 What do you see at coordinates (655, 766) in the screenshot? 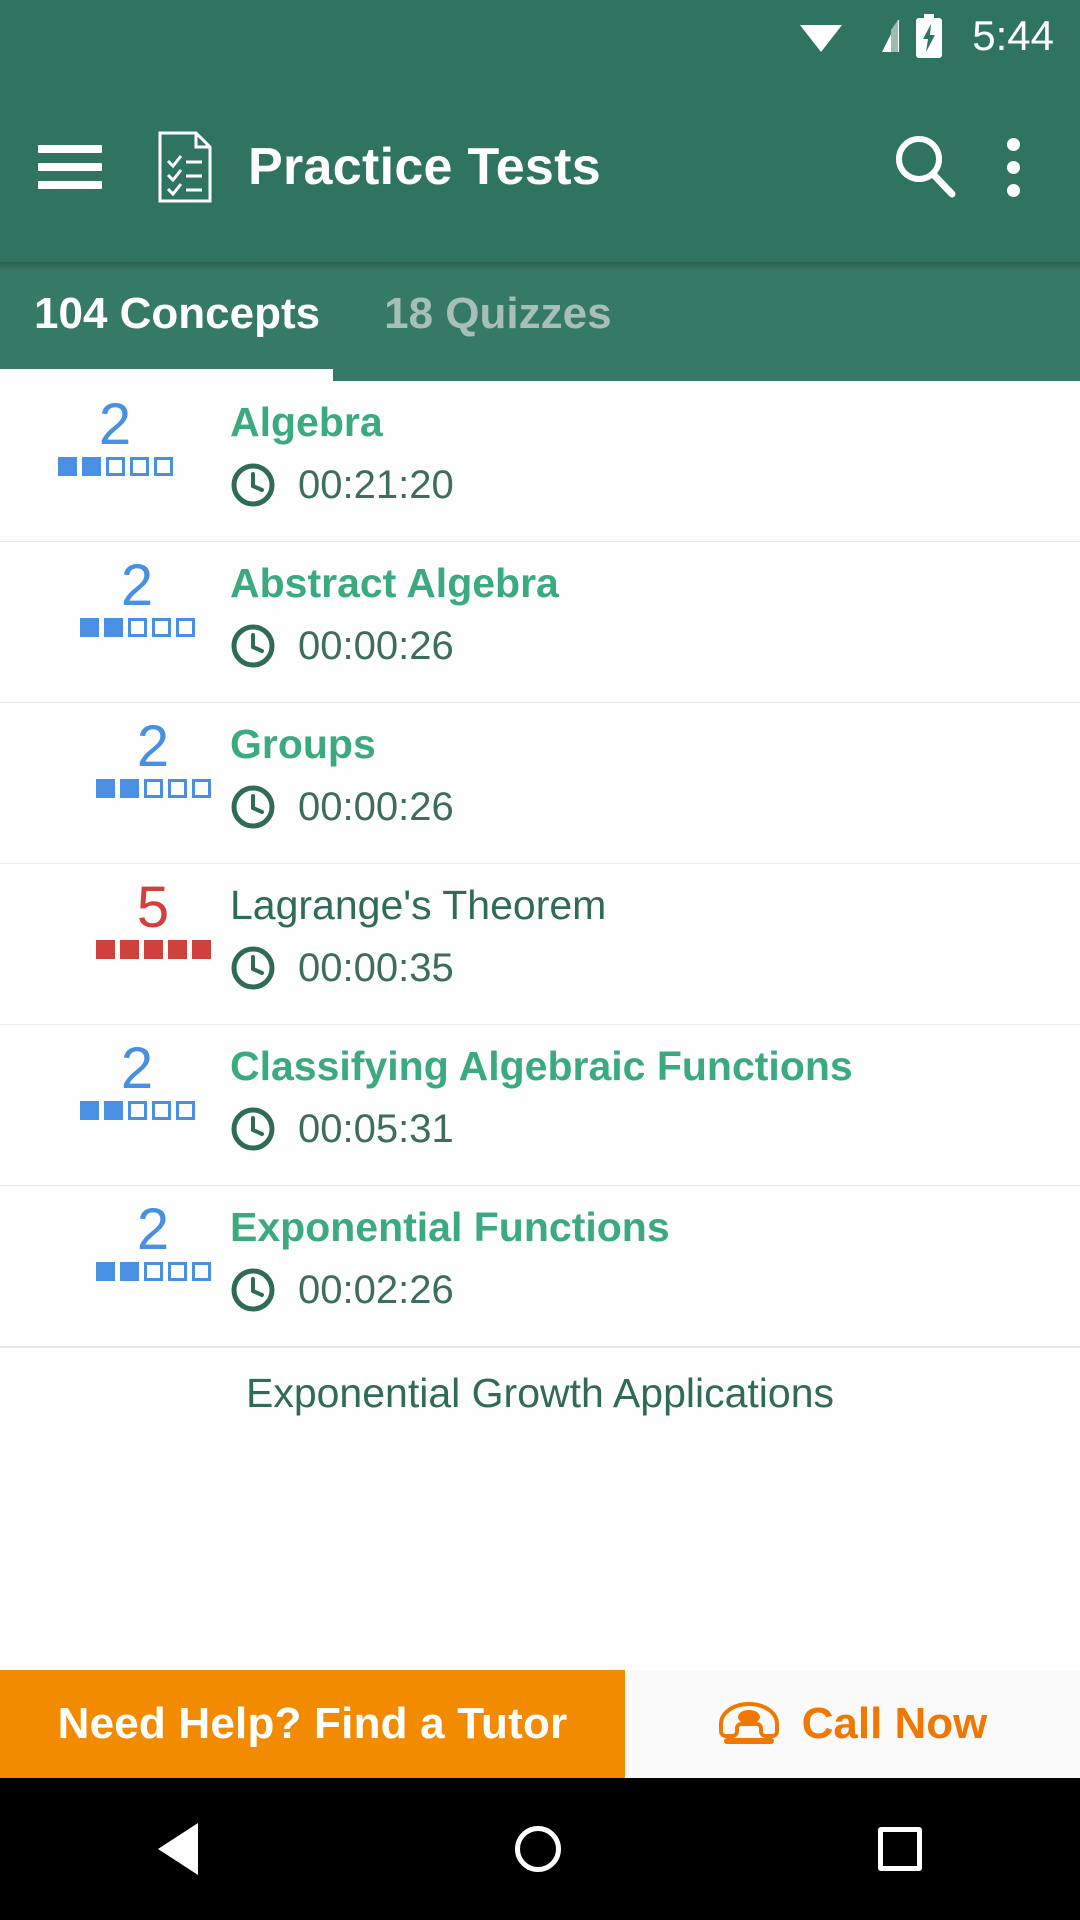
I see `list-item-body: Groups 00:00:26` at bounding box center [655, 766].